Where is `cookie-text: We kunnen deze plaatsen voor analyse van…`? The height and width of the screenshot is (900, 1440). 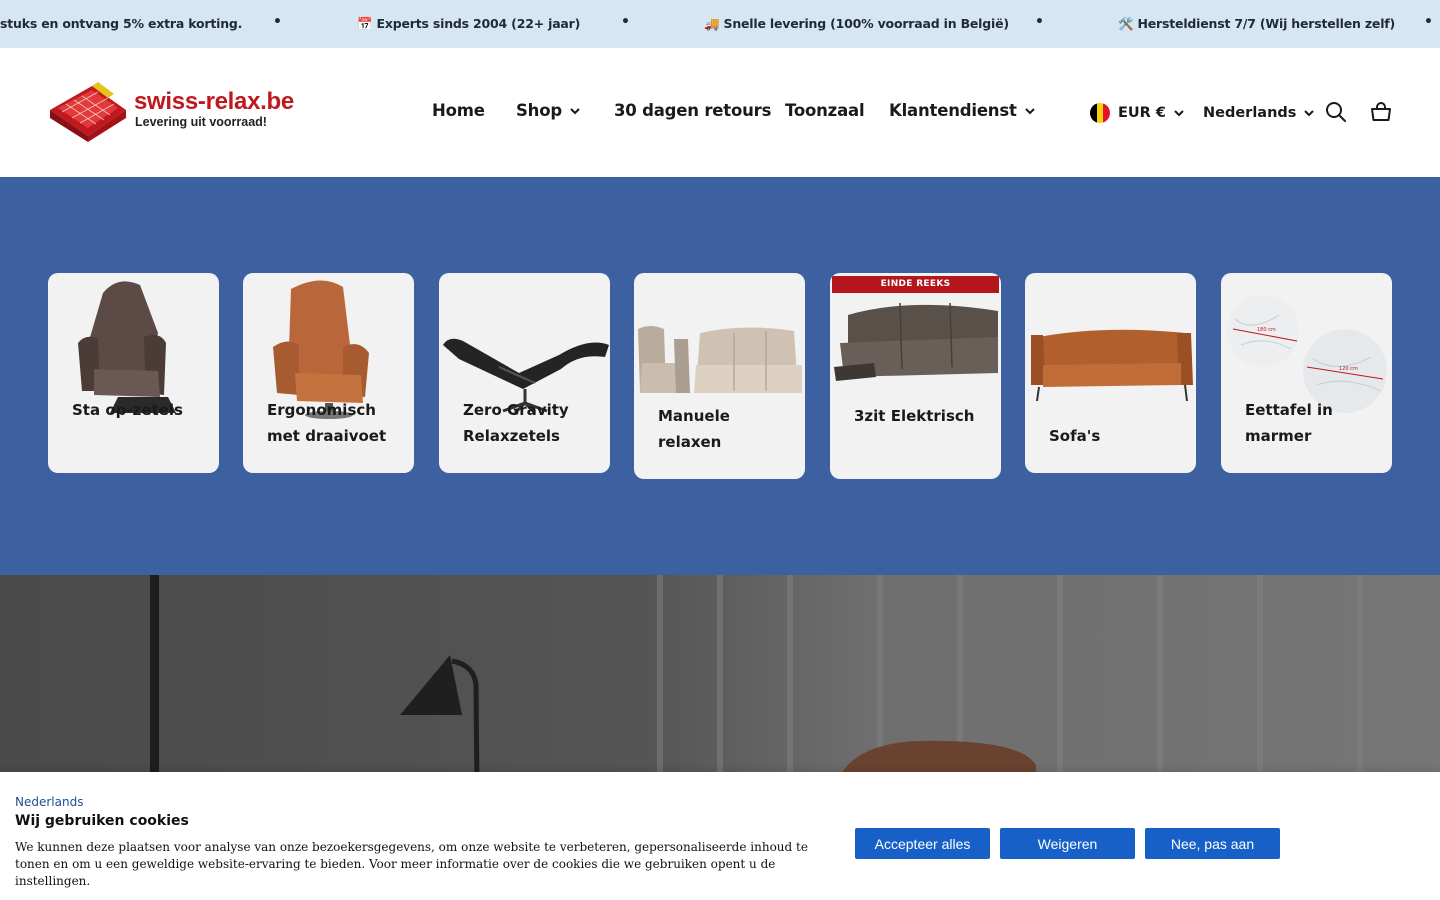 cookie-text: We kunnen deze plaatsen voor analyse van… is located at coordinates (411, 864).